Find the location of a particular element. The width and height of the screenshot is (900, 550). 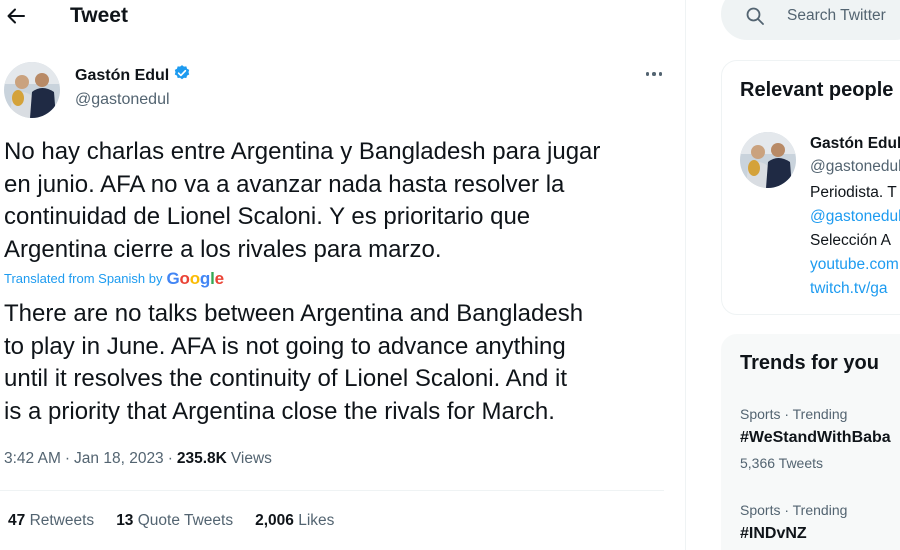

bio-link: youtube.com is located at coordinates (854, 264).